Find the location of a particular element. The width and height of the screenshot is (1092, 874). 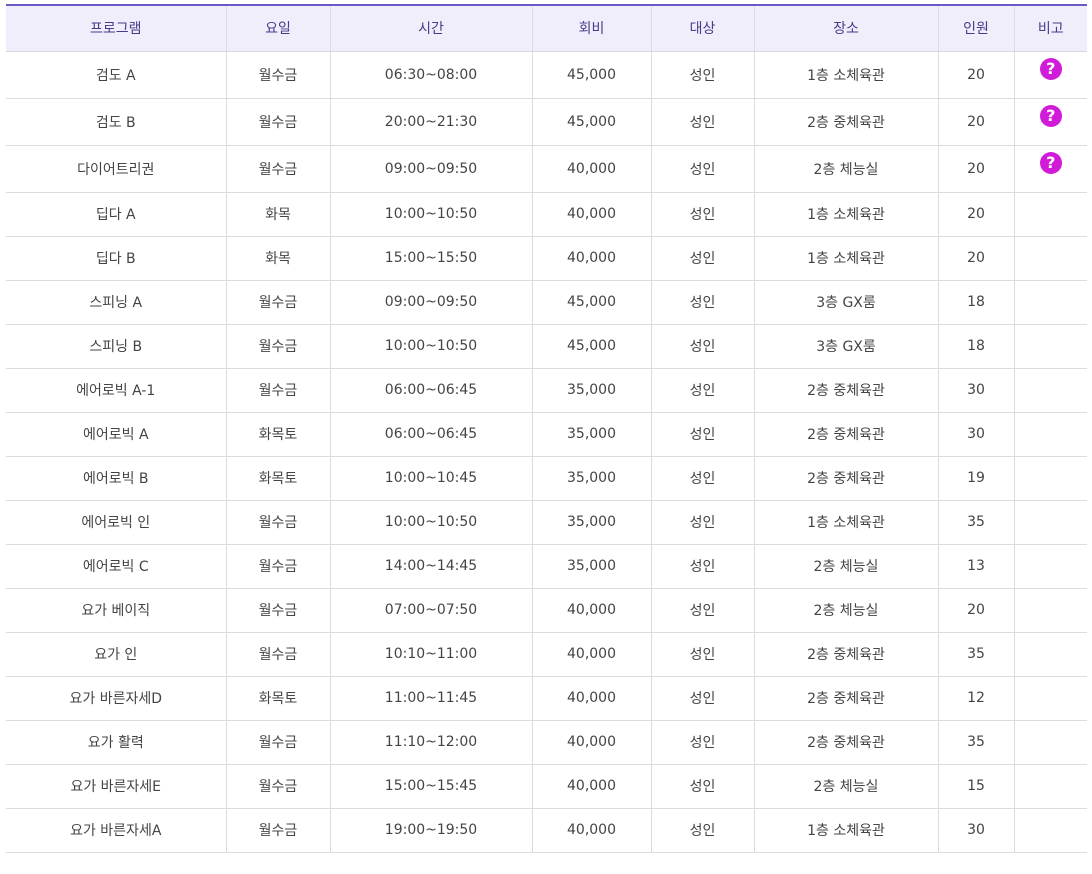

program-cell: 에어로빅 A-1 is located at coordinates (116, 390).